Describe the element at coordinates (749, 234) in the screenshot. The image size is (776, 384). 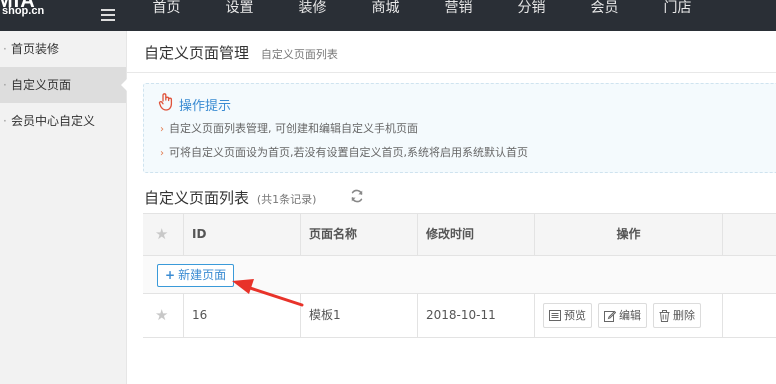
I see `column-header-empty` at that location.